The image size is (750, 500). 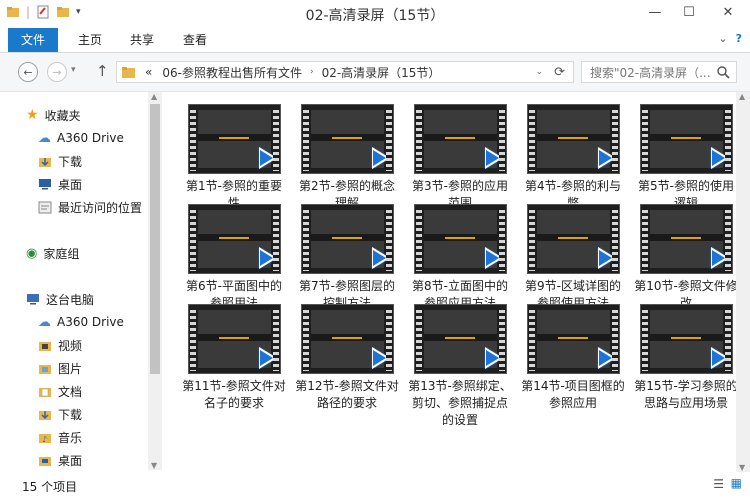 I want to click on file-tile: 第8节-立面图中的参照应用方法, so click(x=460, y=258).